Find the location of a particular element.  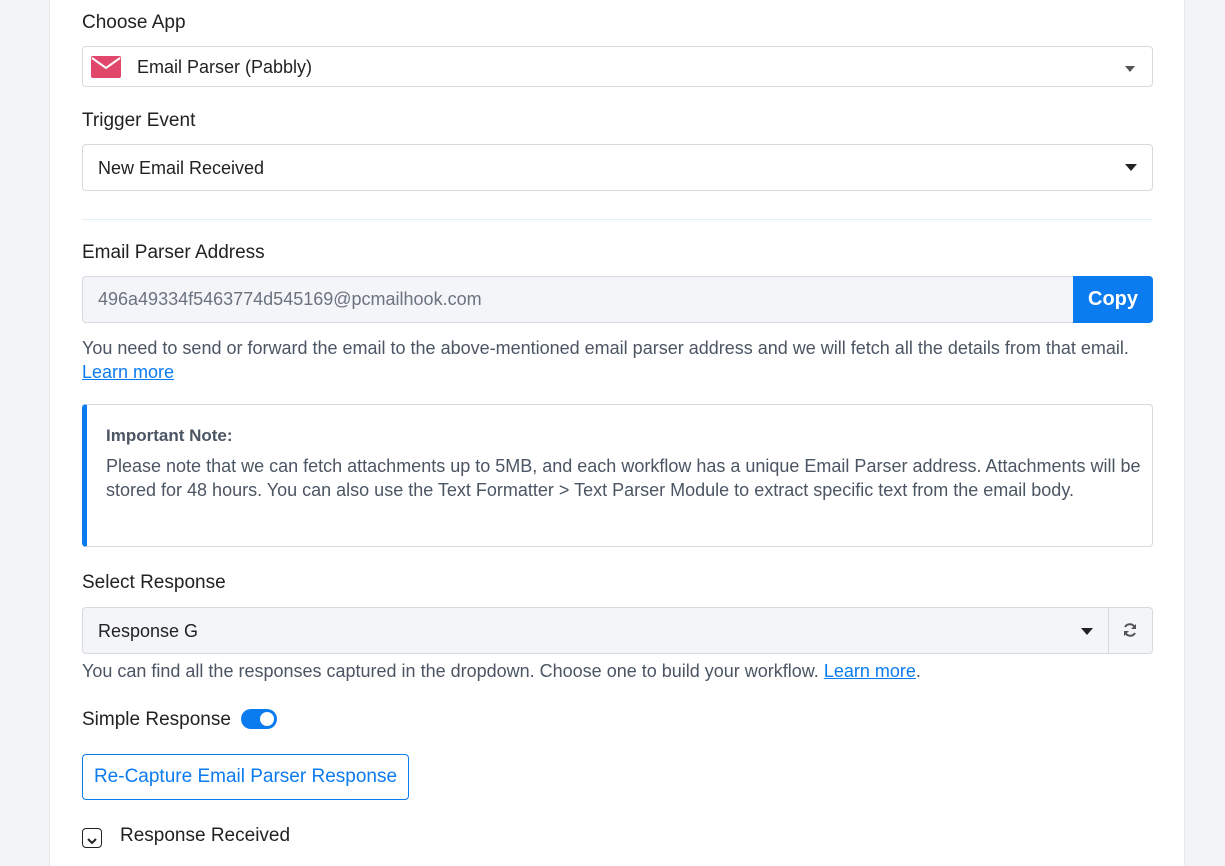

simple-response-toggle is located at coordinates (259, 719).